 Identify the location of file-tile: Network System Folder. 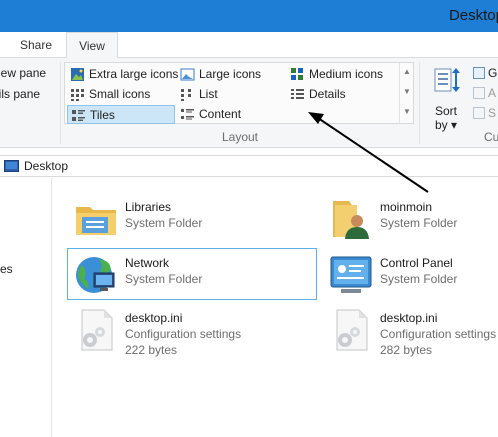
(192, 274).